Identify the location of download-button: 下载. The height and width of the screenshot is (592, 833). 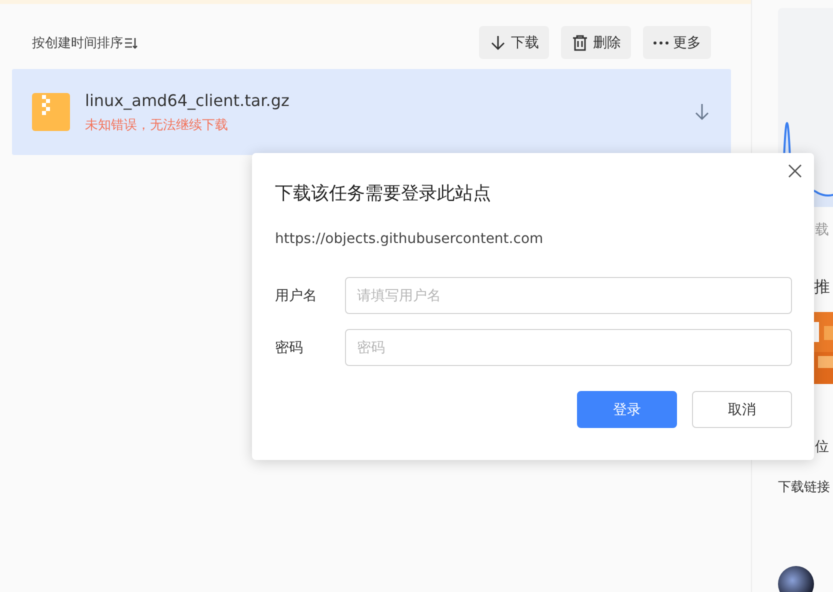
(514, 42).